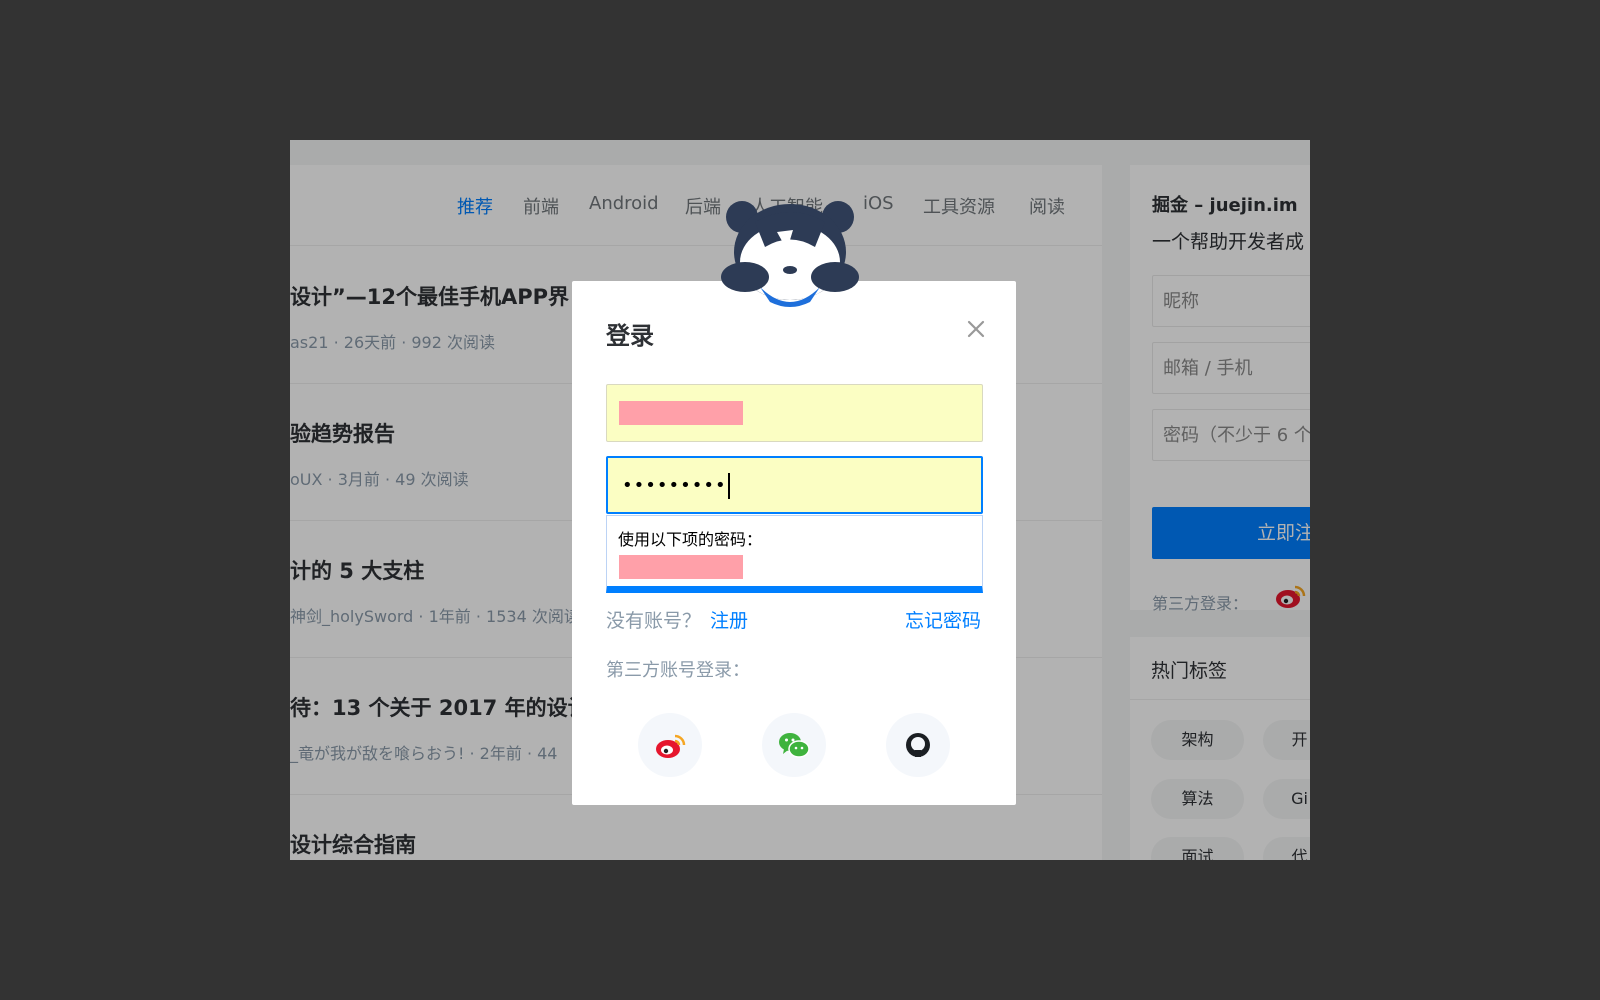 This screenshot has width=1600, height=1000. Describe the element at coordinates (654, 621) in the screenshot. I see `no-account-text: 没有账号？` at that location.